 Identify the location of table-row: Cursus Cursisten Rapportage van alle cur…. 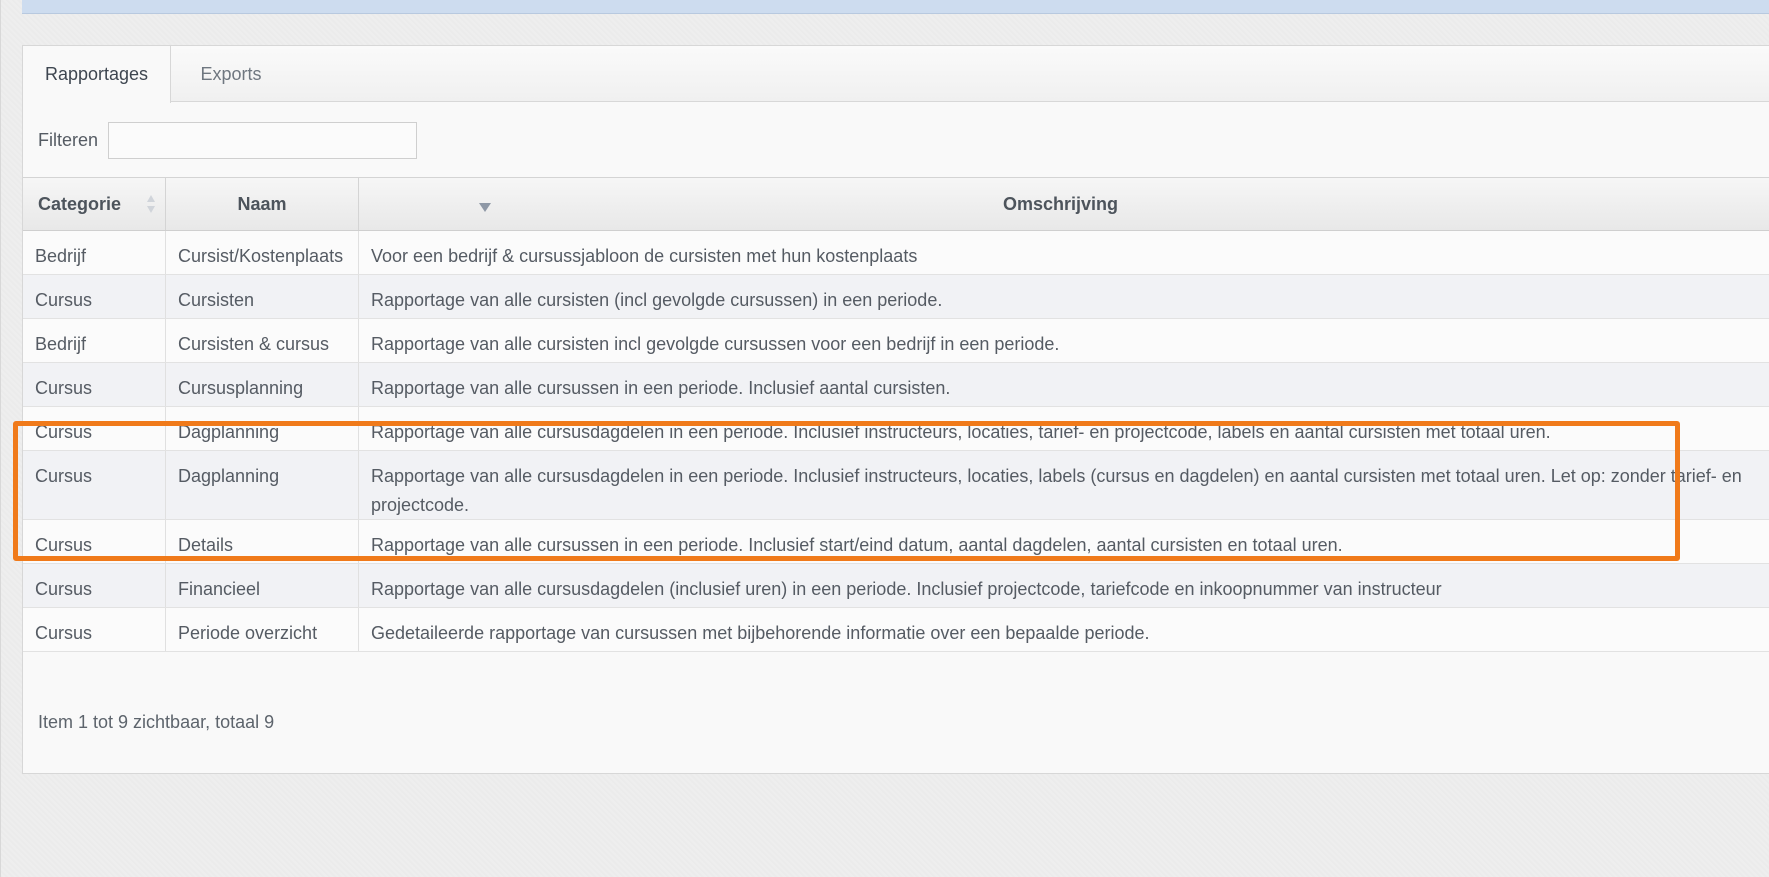
(896, 297).